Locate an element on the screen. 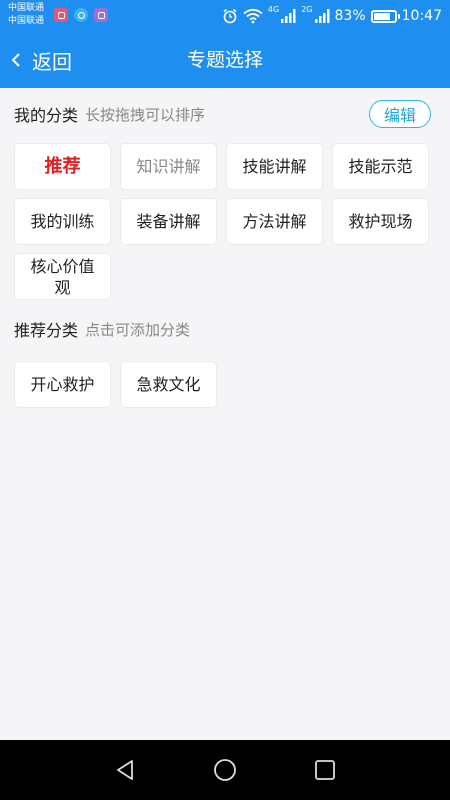 This screenshot has height=800, width=450. wifi-icon is located at coordinates (253, 16).